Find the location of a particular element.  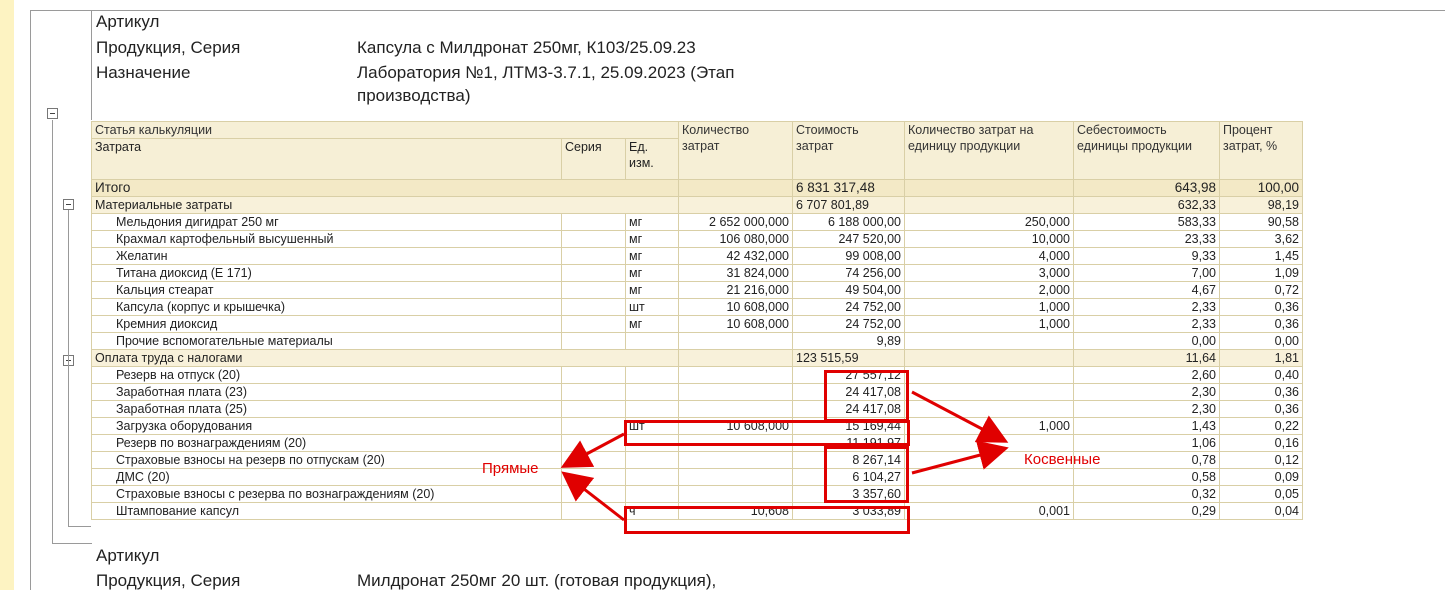

item-unit-cost: 4,67 is located at coordinates (1146, 290).